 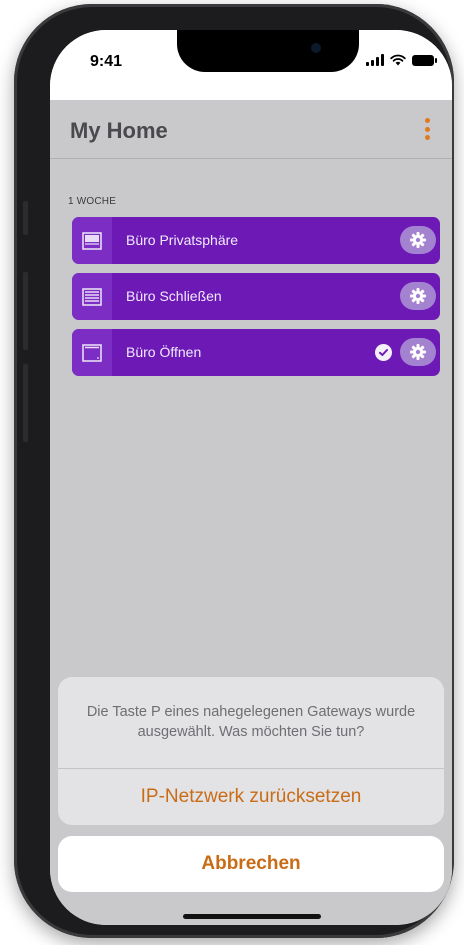 What do you see at coordinates (252, 916) in the screenshot?
I see `home-indicator` at bounding box center [252, 916].